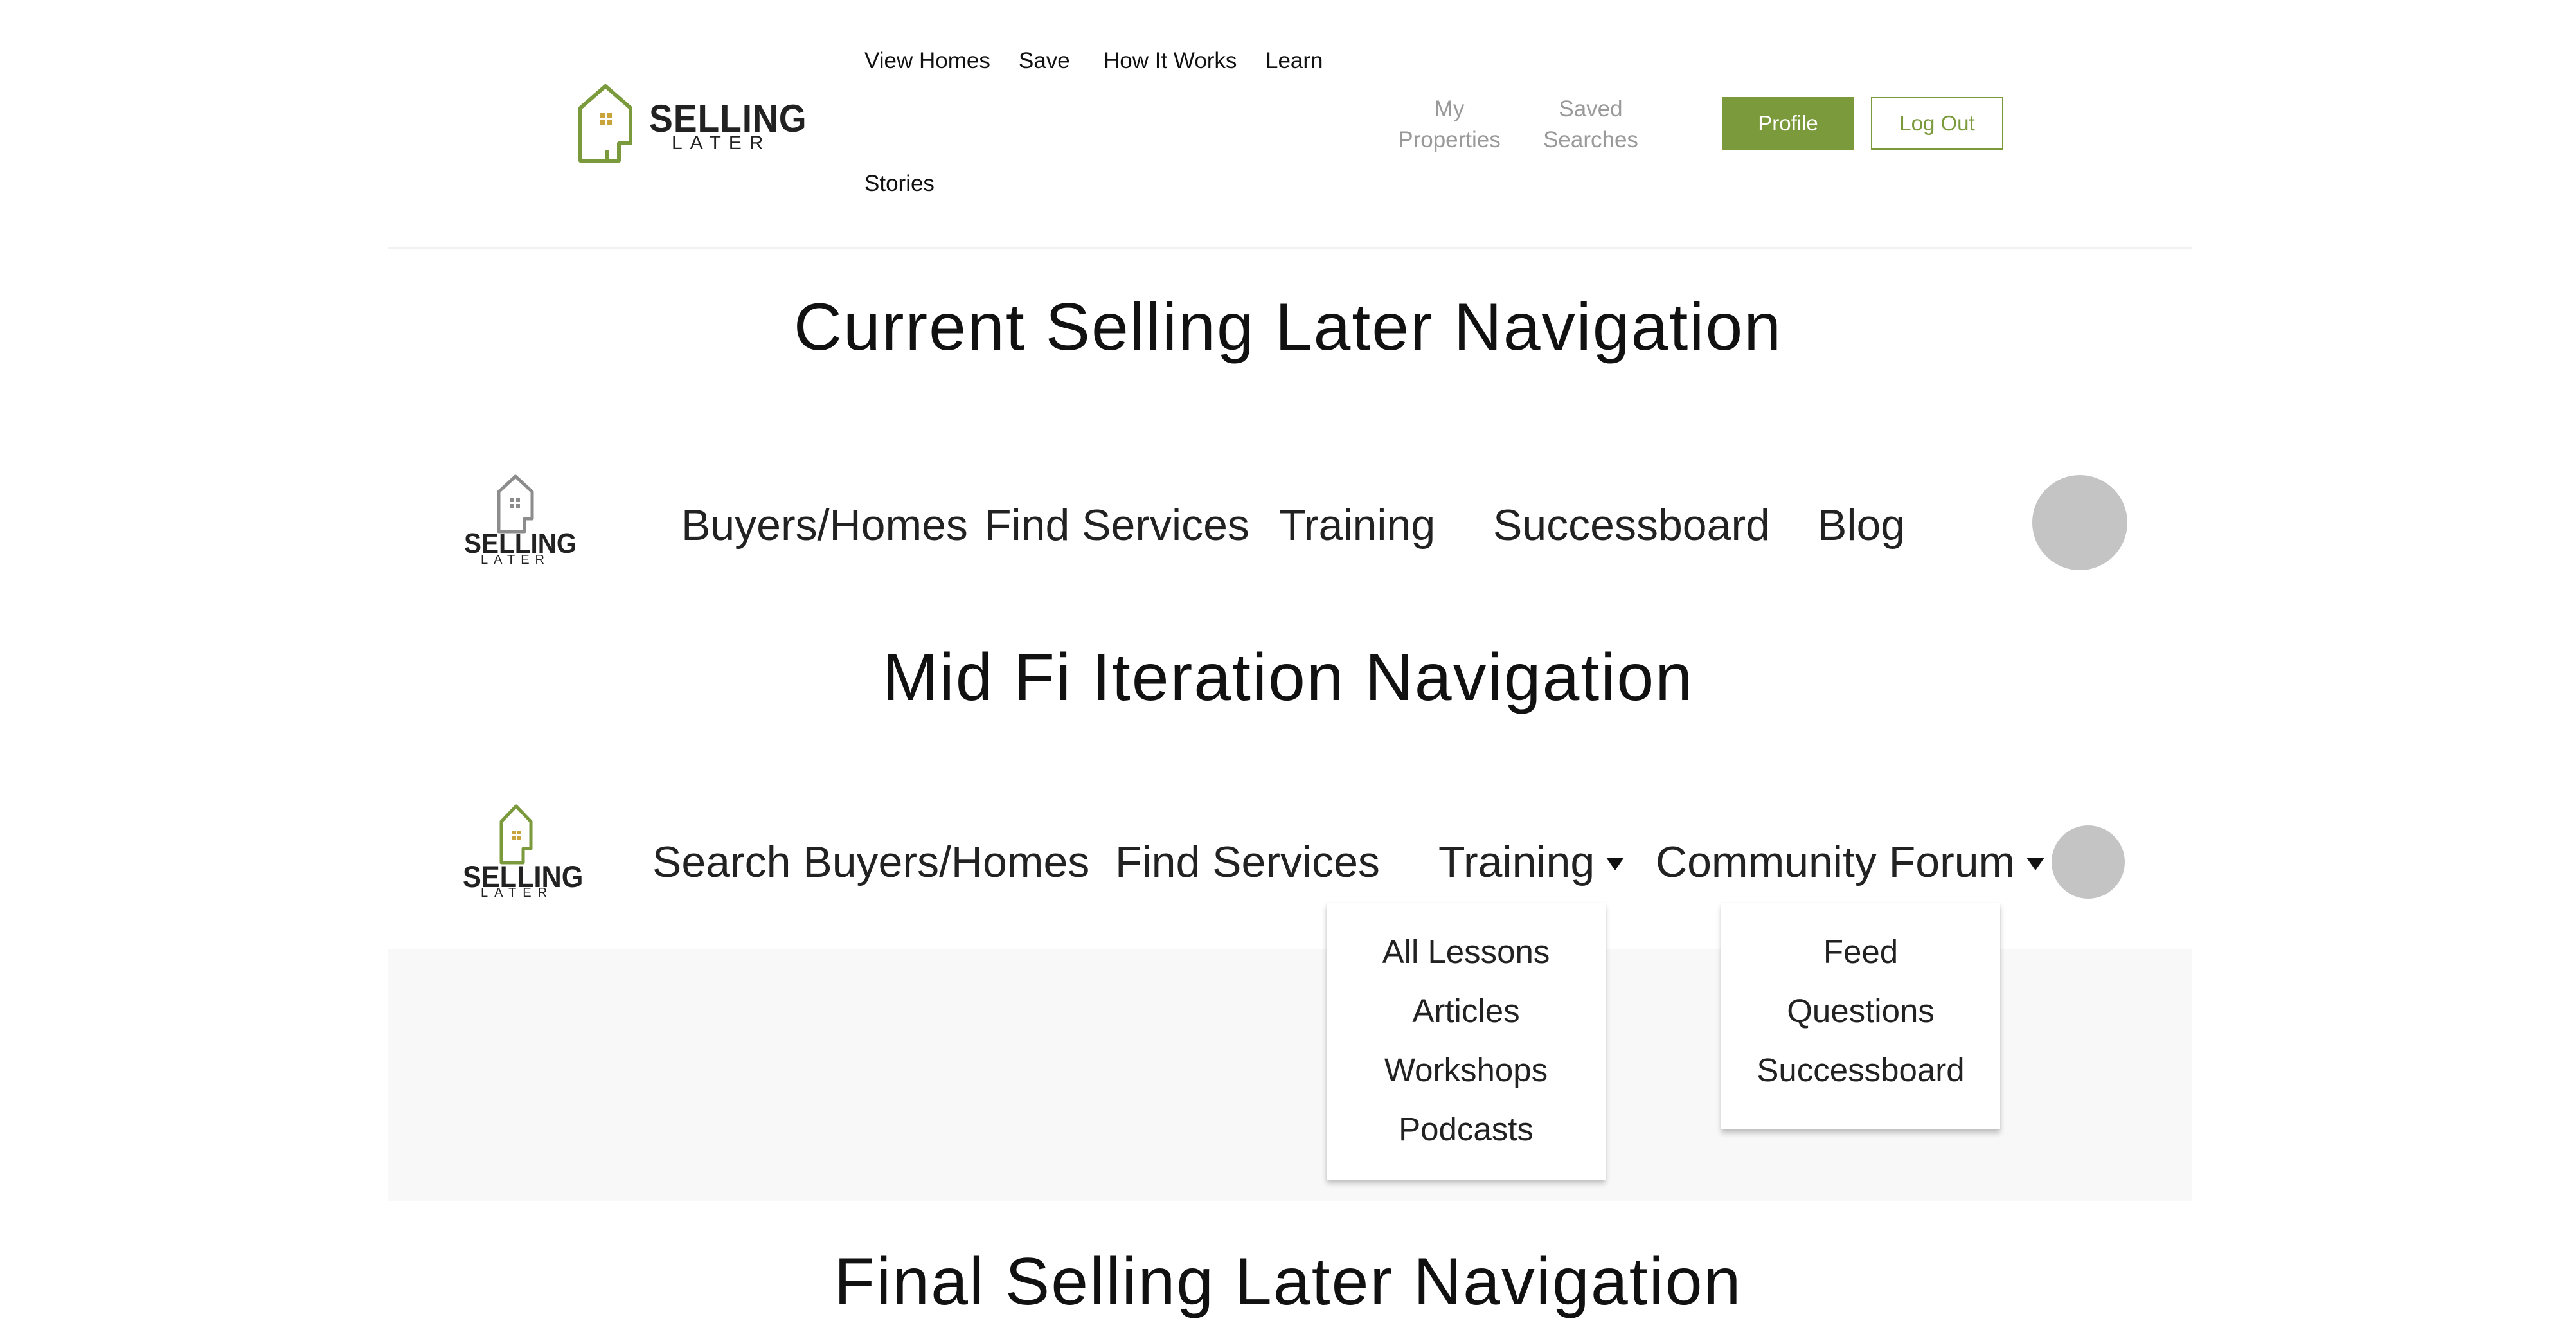 The image size is (2576, 1321). Describe the element at coordinates (1590, 139) in the screenshot. I see `saved-searches-line2: Searches` at that location.